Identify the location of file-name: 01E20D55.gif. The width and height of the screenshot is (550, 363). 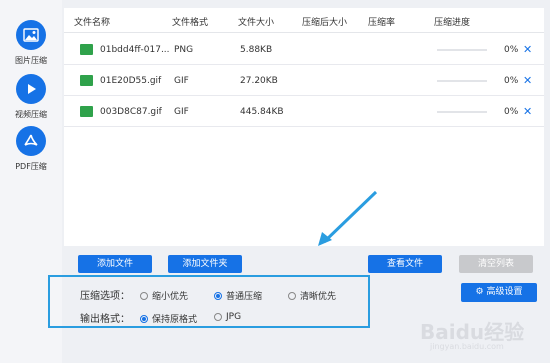
(131, 81).